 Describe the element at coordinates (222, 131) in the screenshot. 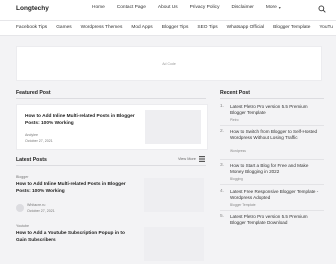

I see `recent-post-number: 2.` at that location.